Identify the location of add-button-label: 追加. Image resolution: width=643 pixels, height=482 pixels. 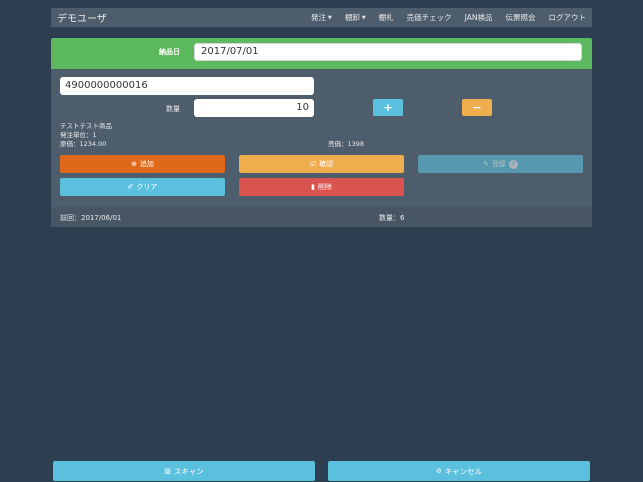
(146, 164).